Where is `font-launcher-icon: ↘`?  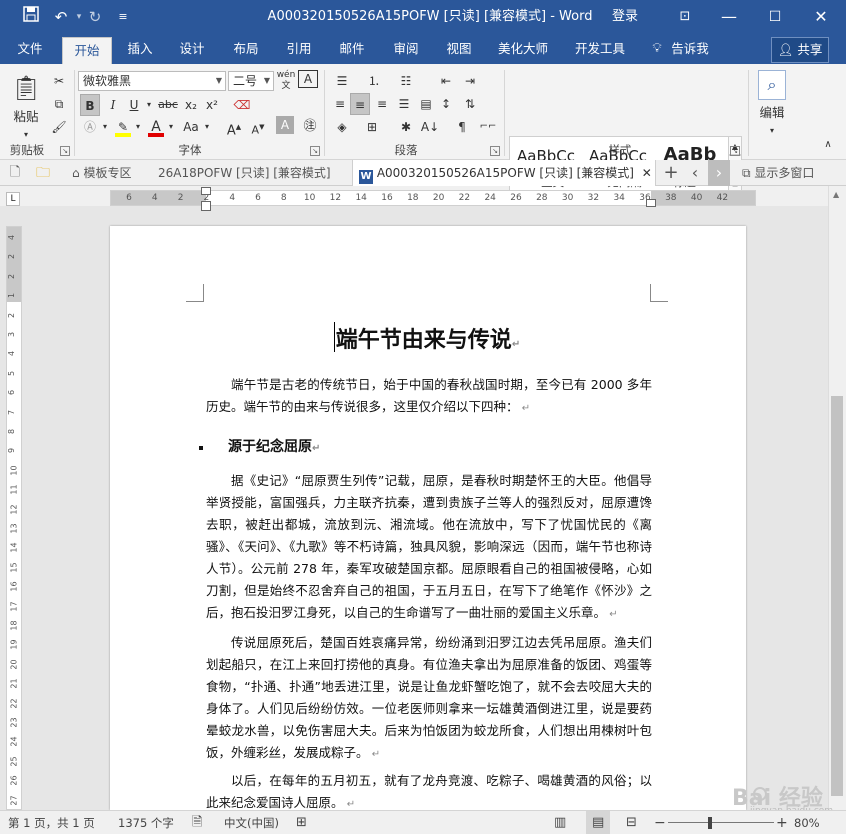
font-launcher-icon: ↘ is located at coordinates (315, 151).